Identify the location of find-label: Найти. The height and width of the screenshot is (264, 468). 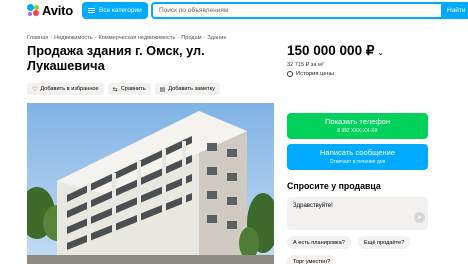
(456, 10).